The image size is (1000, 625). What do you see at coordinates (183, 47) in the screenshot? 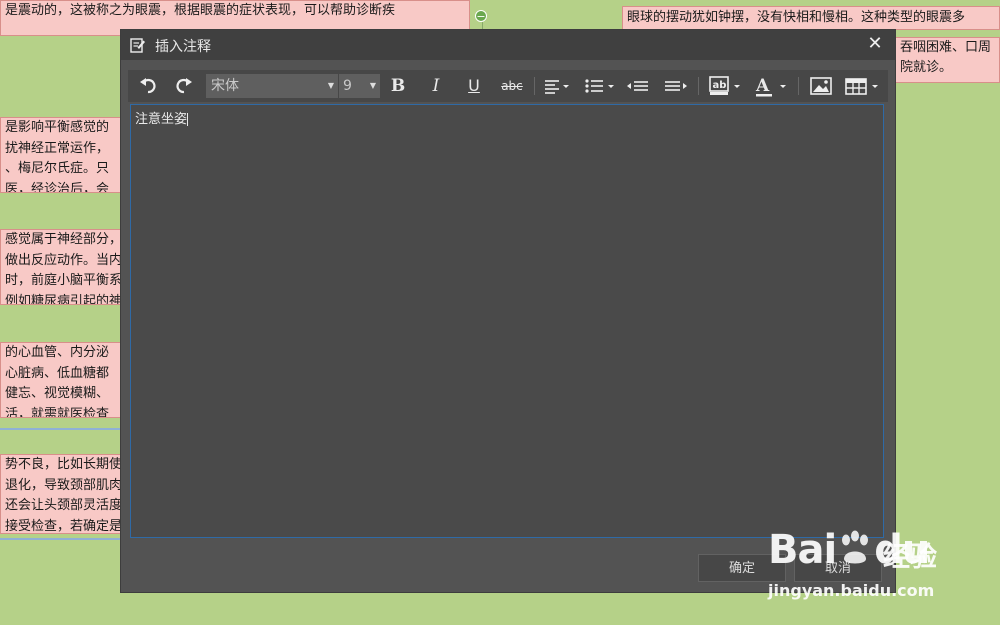
I see `dialog-title: 插入注释` at bounding box center [183, 47].